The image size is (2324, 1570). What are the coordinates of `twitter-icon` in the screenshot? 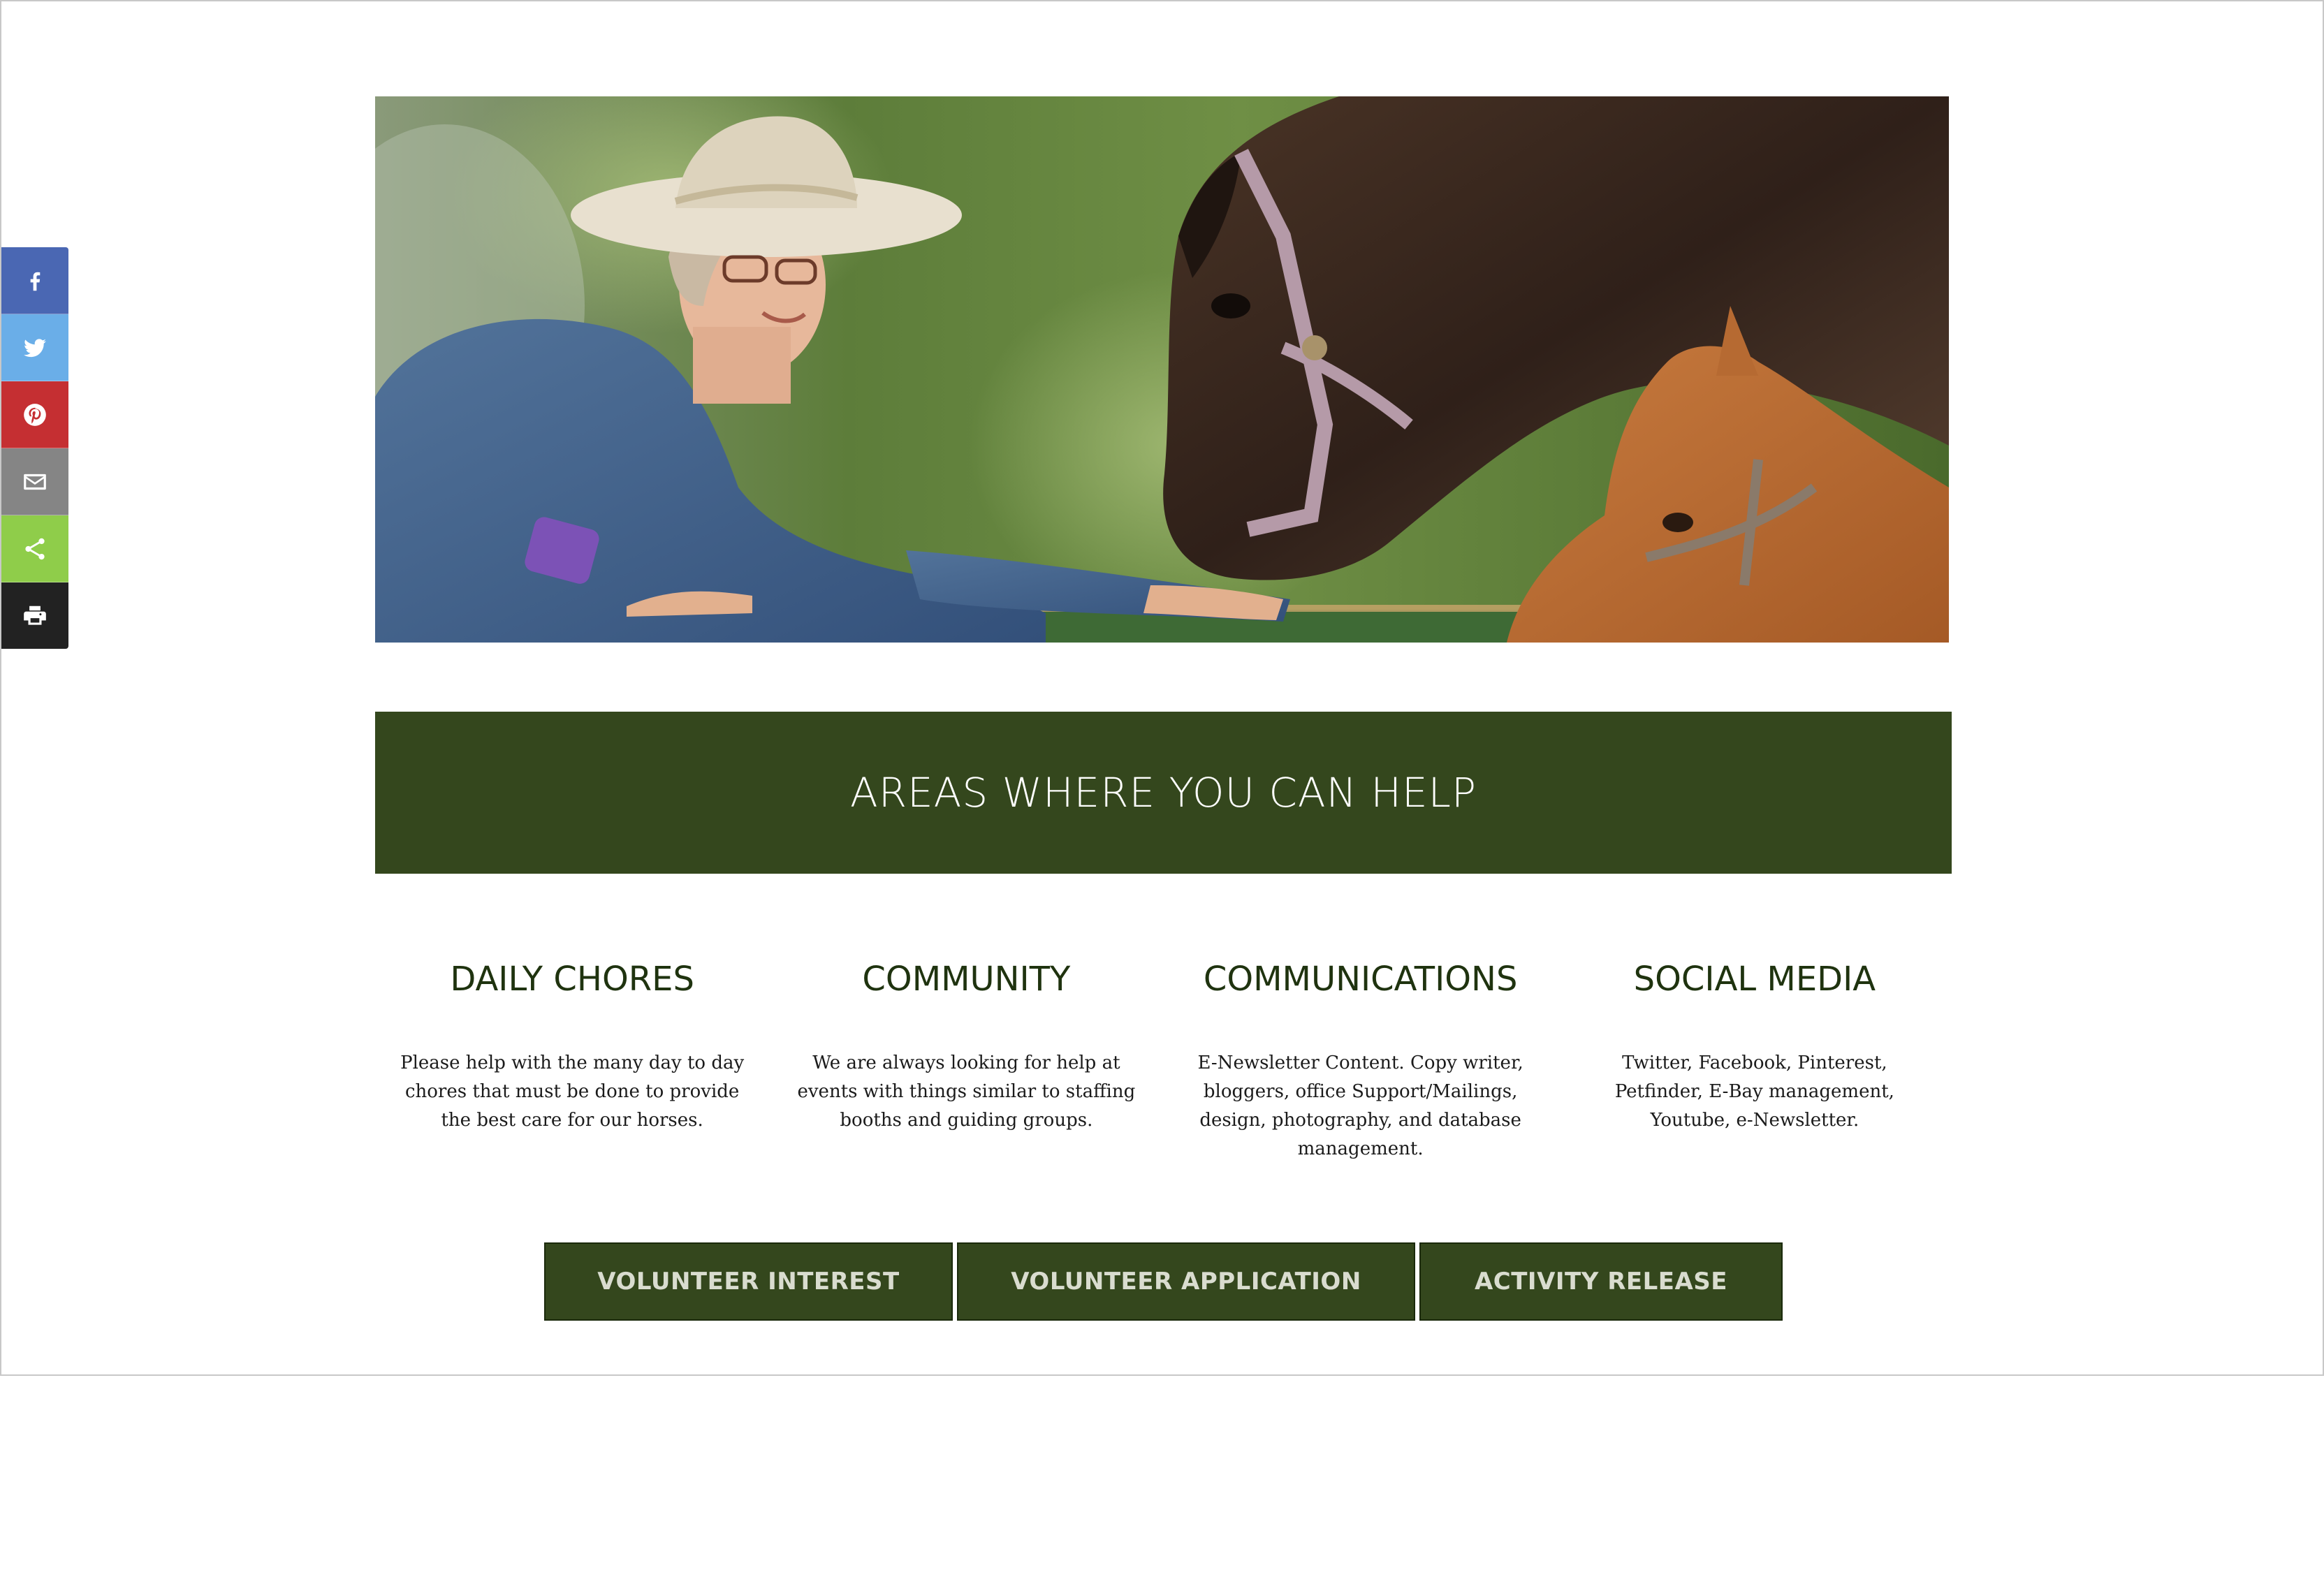 It's located at (35, 347).